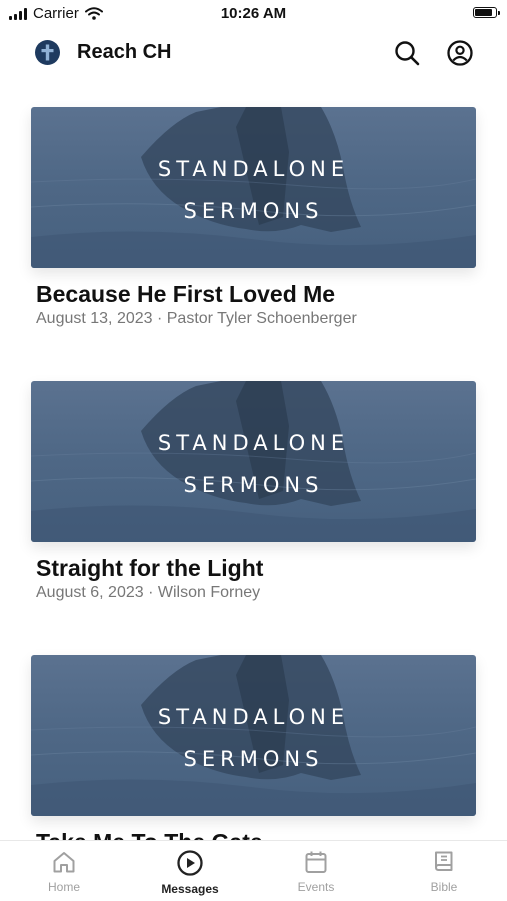  I want to click on message-title: Because He First Loved Me, so click(185, 294).